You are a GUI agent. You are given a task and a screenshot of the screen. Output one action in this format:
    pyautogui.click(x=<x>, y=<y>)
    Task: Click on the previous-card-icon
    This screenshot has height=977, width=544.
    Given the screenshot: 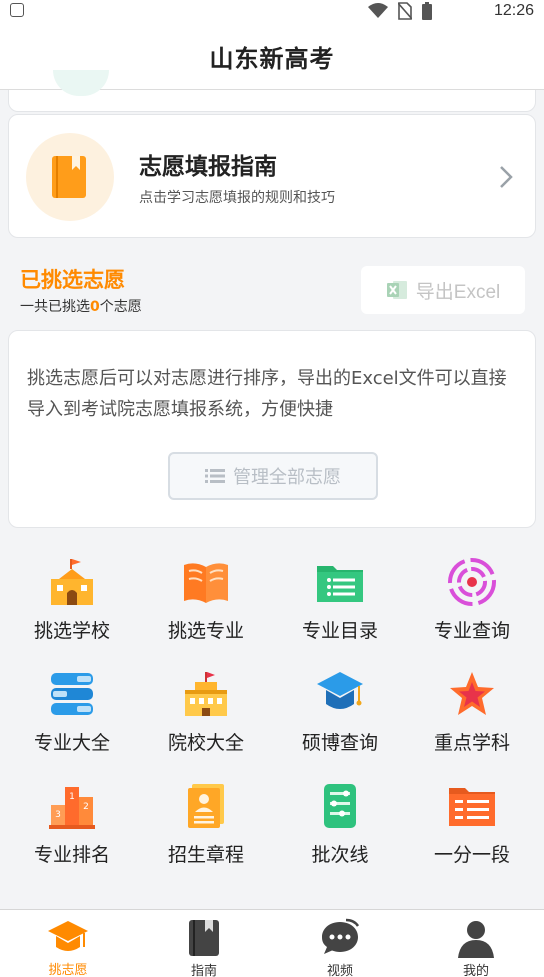 What is the action you would take?
    pyautogui.click(x=81, y=83)
    